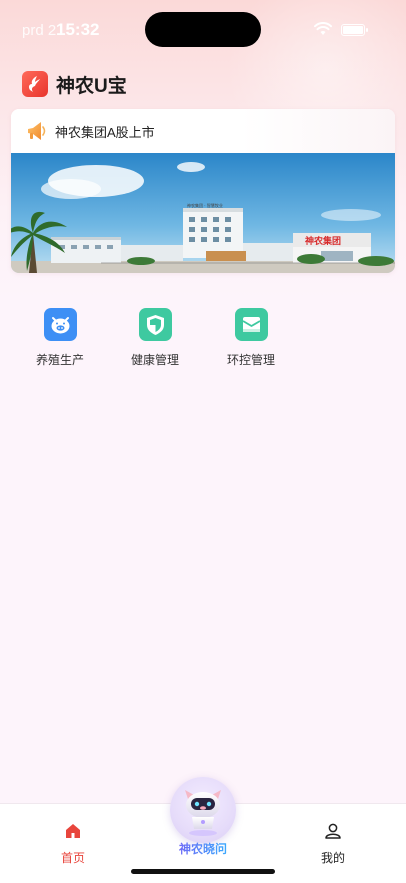 This screenshot has width=406, height=883. Describe the element at coordinates (323, 28) in the screenshot. I see `wifi-icon` at that location.